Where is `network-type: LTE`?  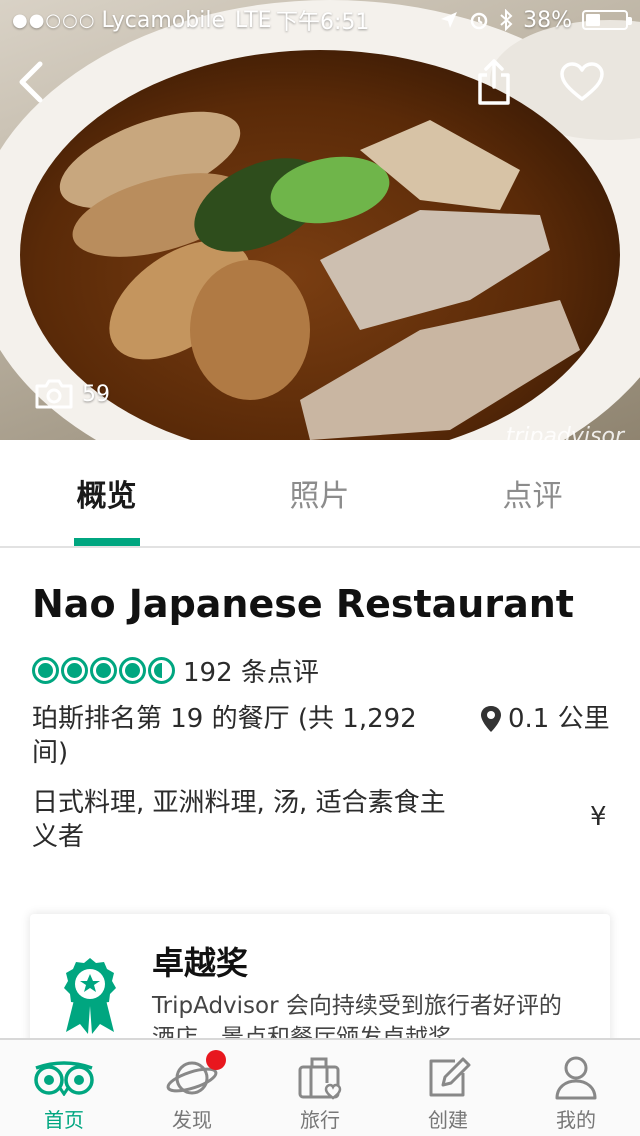
network-type: LTE is located at coordinates (253, 20).